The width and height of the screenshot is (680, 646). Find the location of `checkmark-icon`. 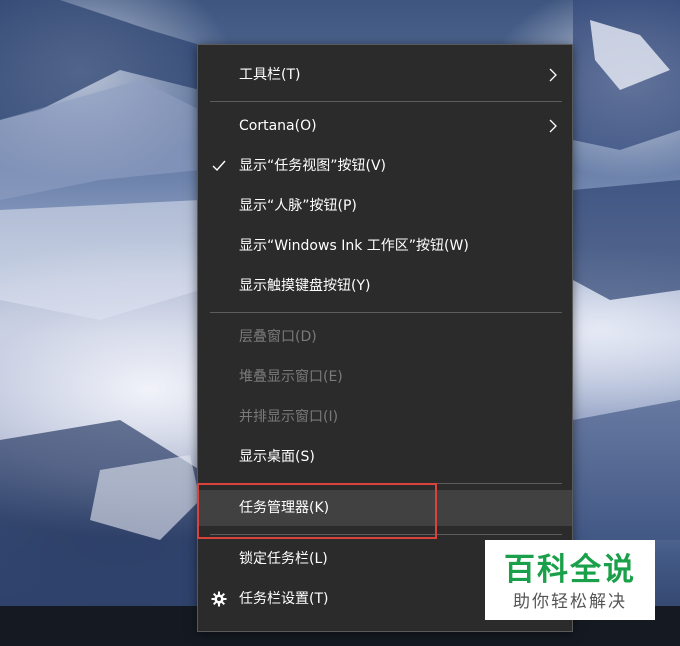

checkmark-icon is located at coordinates (219, 166).